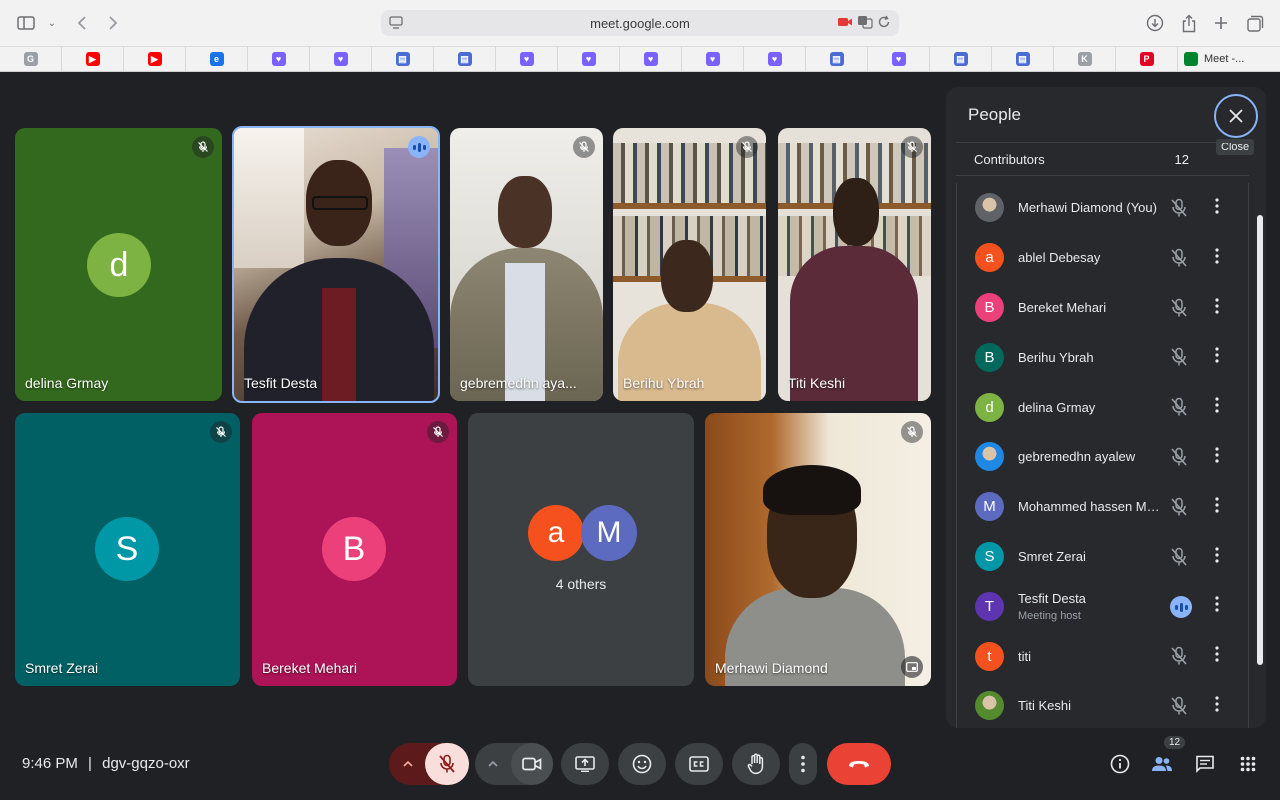  I want to click on back-icon, so click(82, 23).